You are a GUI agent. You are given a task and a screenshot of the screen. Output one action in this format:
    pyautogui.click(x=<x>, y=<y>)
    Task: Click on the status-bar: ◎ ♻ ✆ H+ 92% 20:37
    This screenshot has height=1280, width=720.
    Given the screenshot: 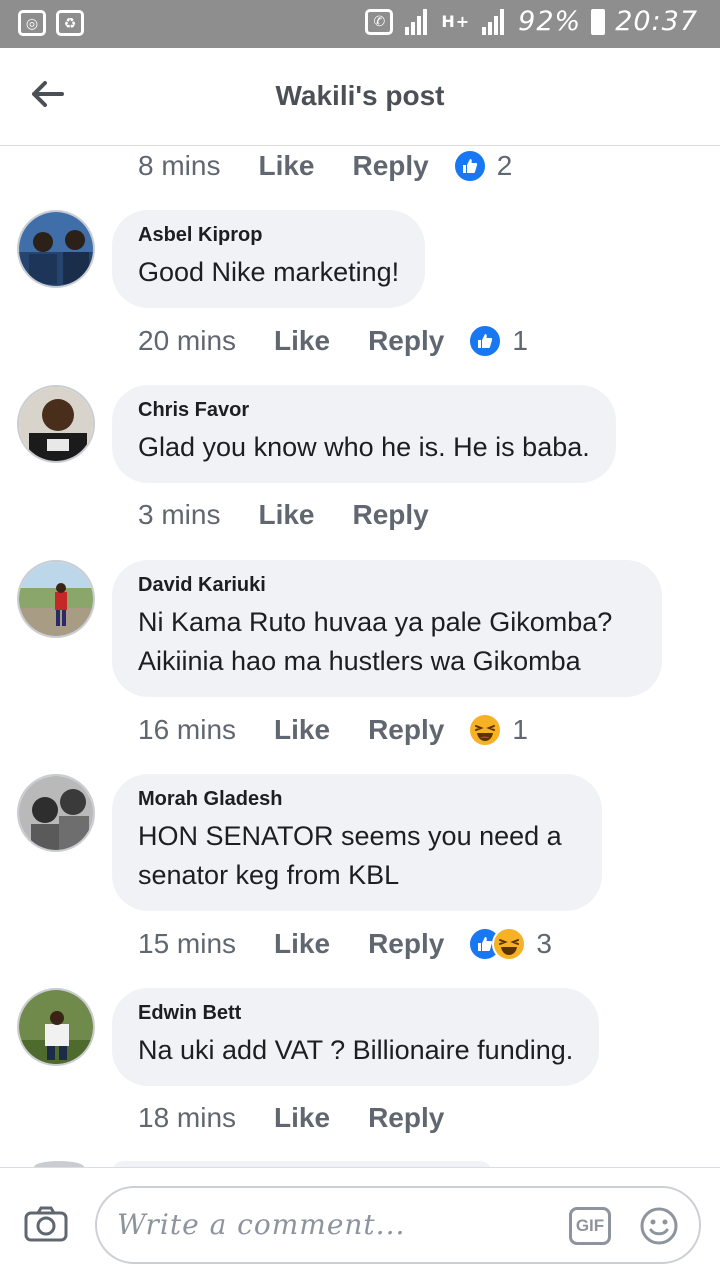 What is the action you would take?
    pyautogui.click(x=360, y=24)
    